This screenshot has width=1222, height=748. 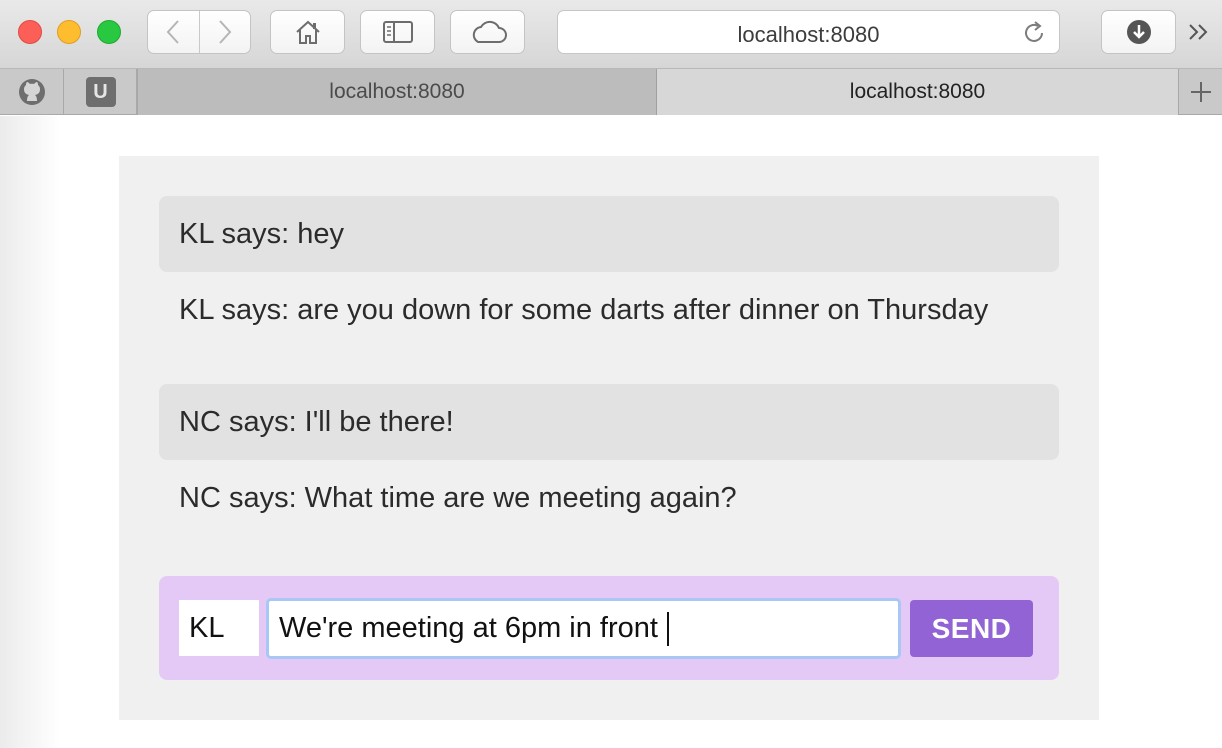 I want to click on new-tab-button, so click(x=1201, y=92).